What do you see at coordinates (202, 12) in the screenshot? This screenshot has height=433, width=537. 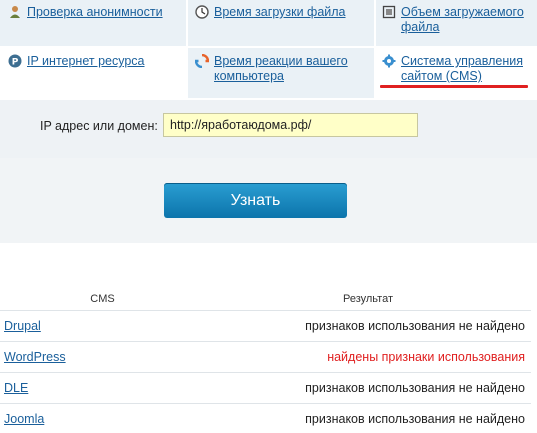 I see `clock-icon` at bounding box center [202, 12].